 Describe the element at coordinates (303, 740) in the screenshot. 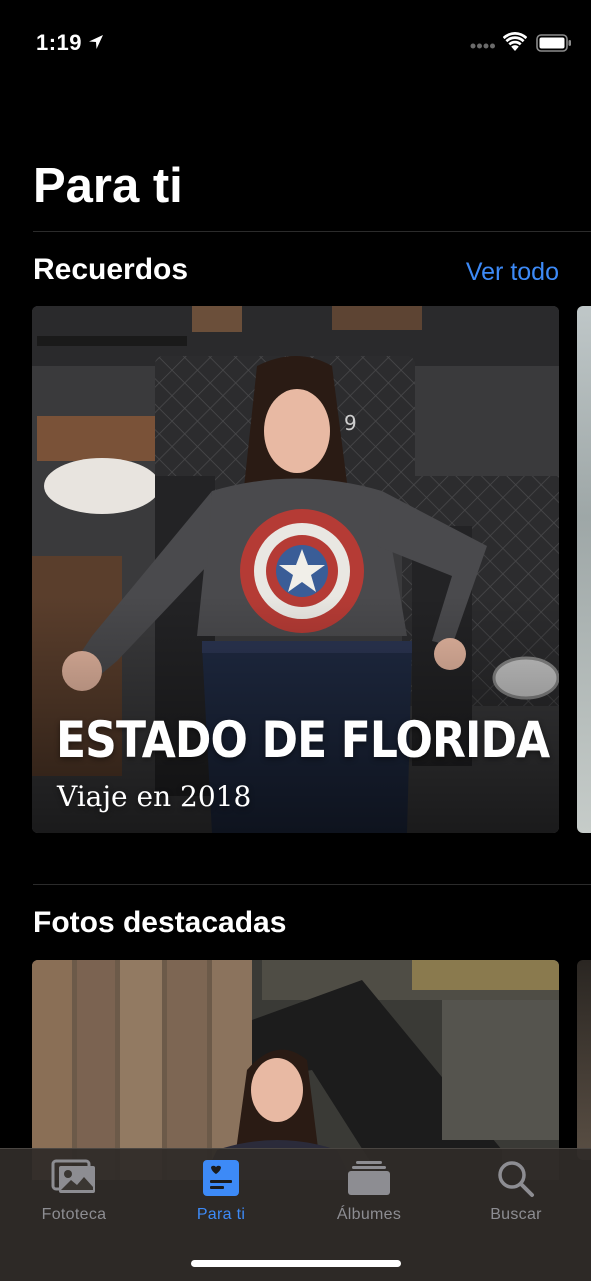

I see `memory-title: ESTADO DE FLORIDA` at that location.